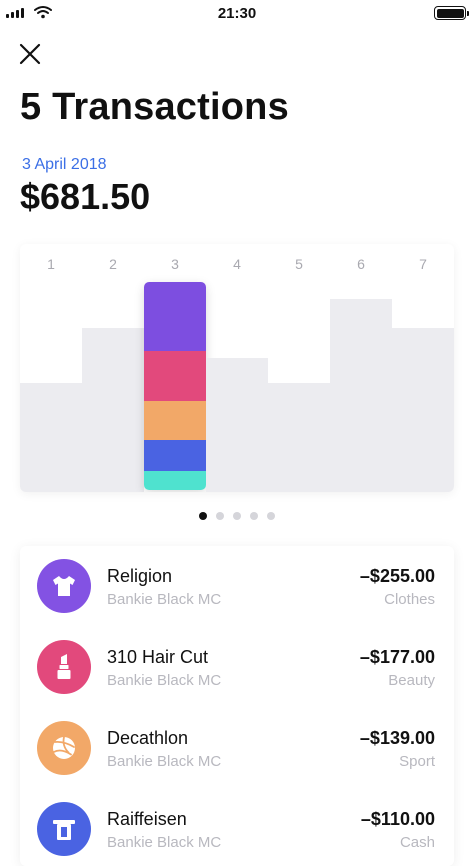  What do you see at coordinates (411, 680) in the screenshot?
I see `transaction-category: Beauty` at bounding box center [411, 680].